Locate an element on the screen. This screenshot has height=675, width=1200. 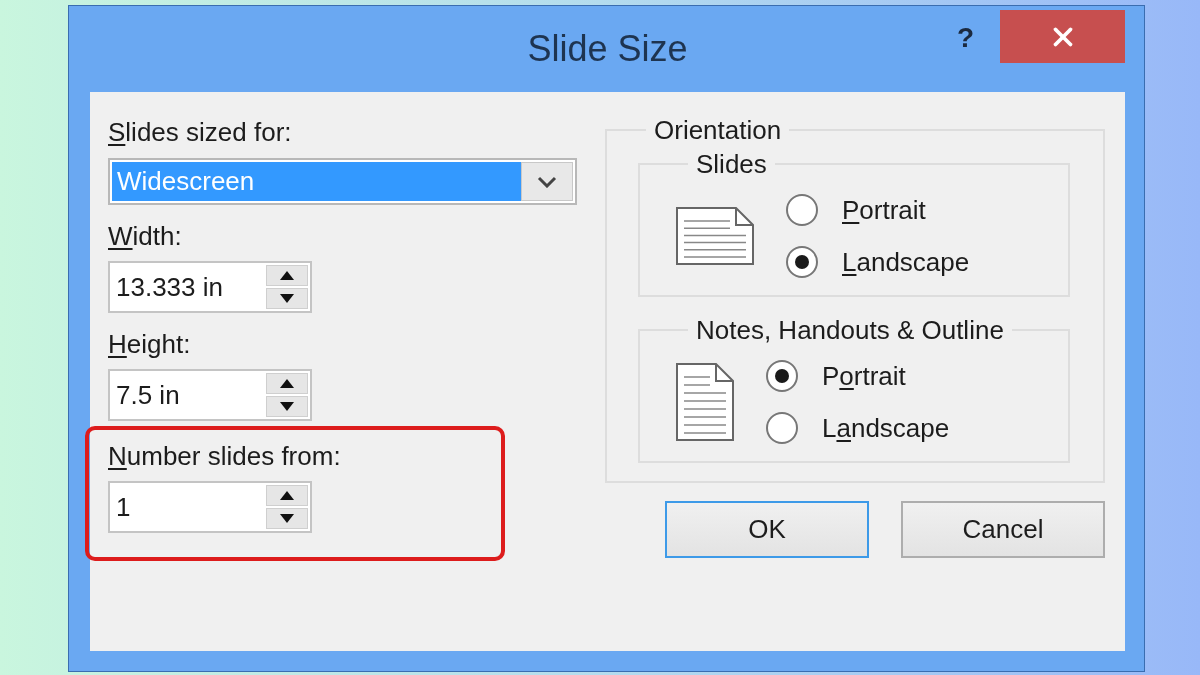
window-title: Slide Size is located at coordinates (607, 49).